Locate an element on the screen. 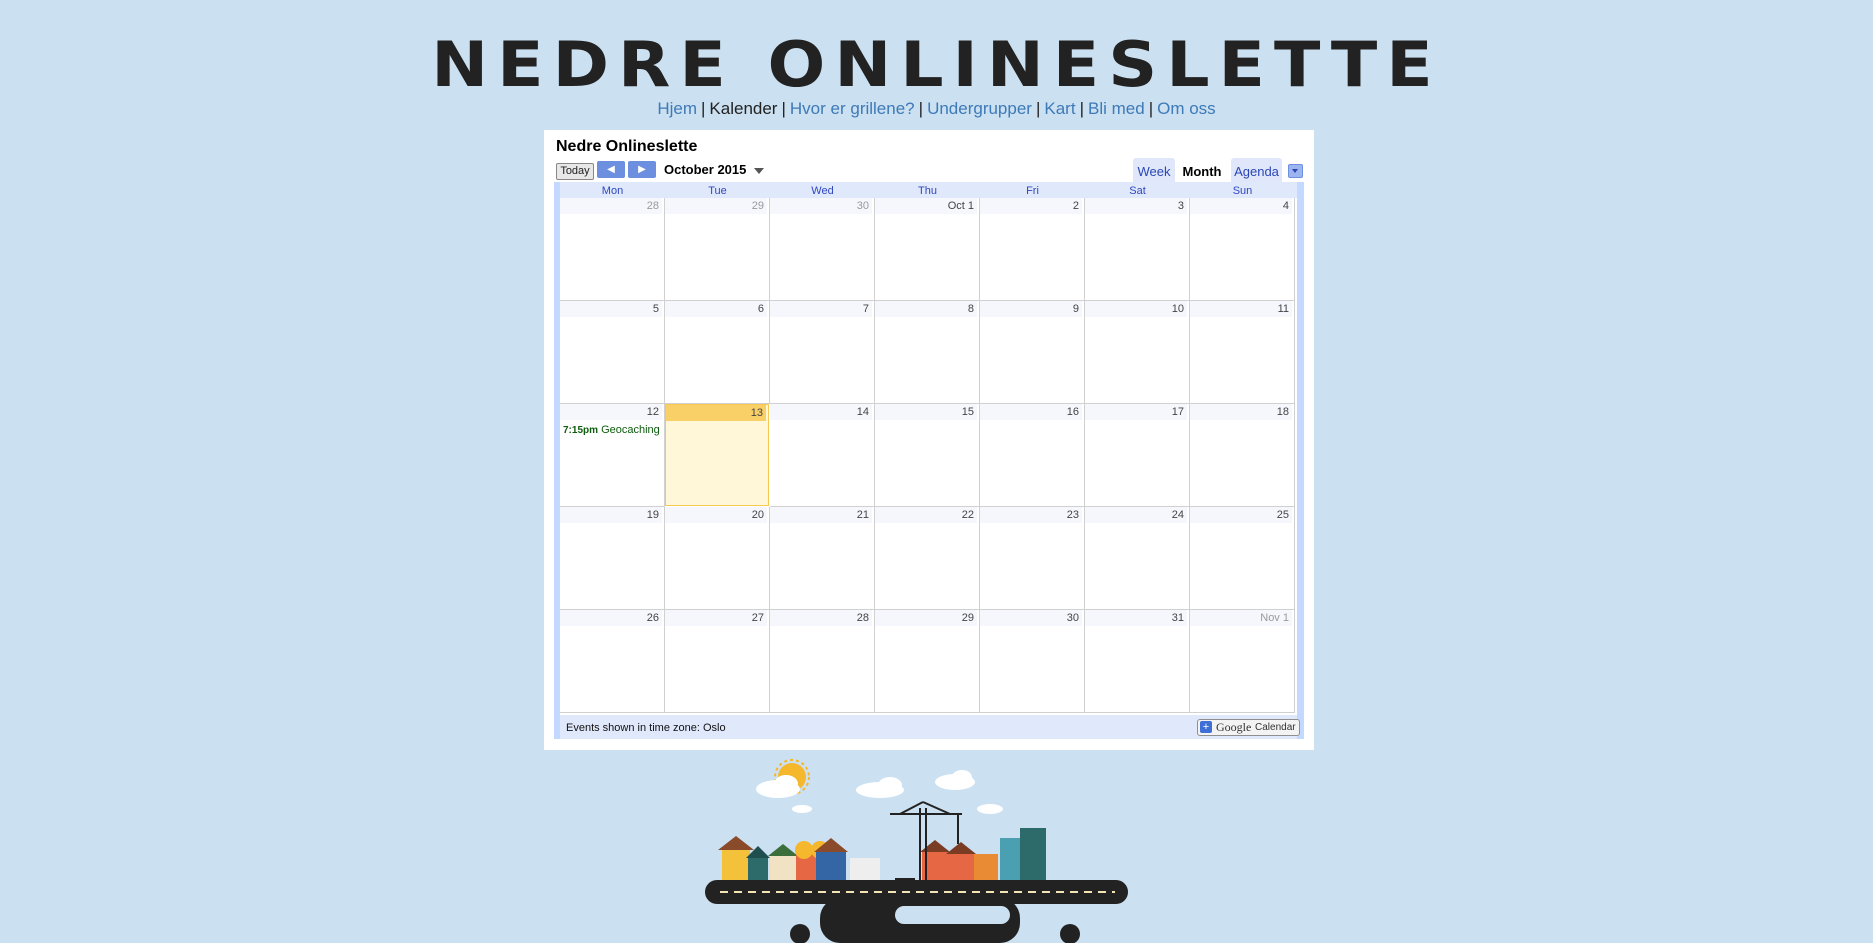 The image size is (1873, 943). day-cell: 19 is located at coordinates (612, 558).